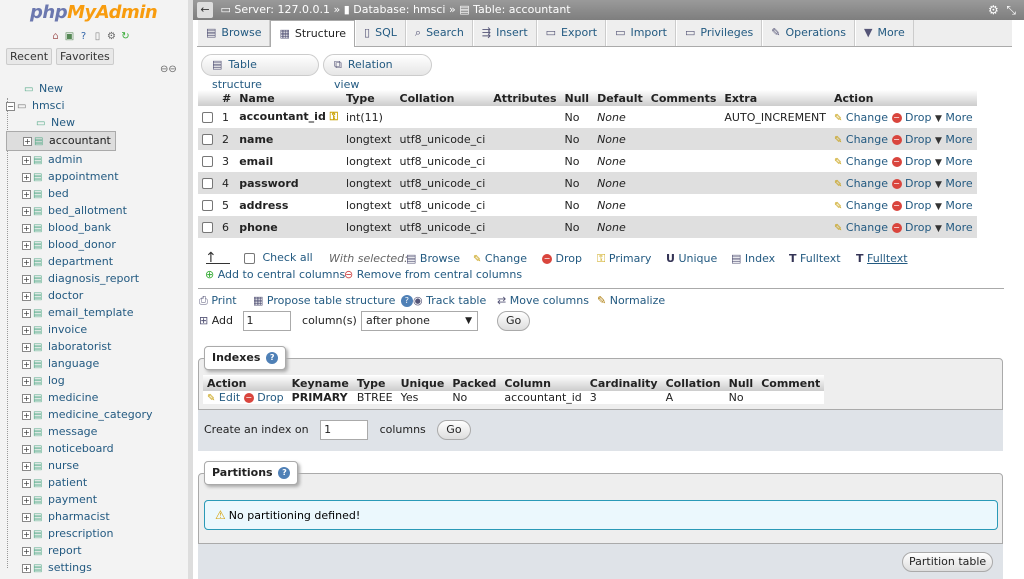 The height and width of the screenshot is (579, 1024). What do you see at coordinates (98, 397) in the screenshot?
I see `sidebar-item-table: + ▤ medicine` at bounding box center [98, 397].